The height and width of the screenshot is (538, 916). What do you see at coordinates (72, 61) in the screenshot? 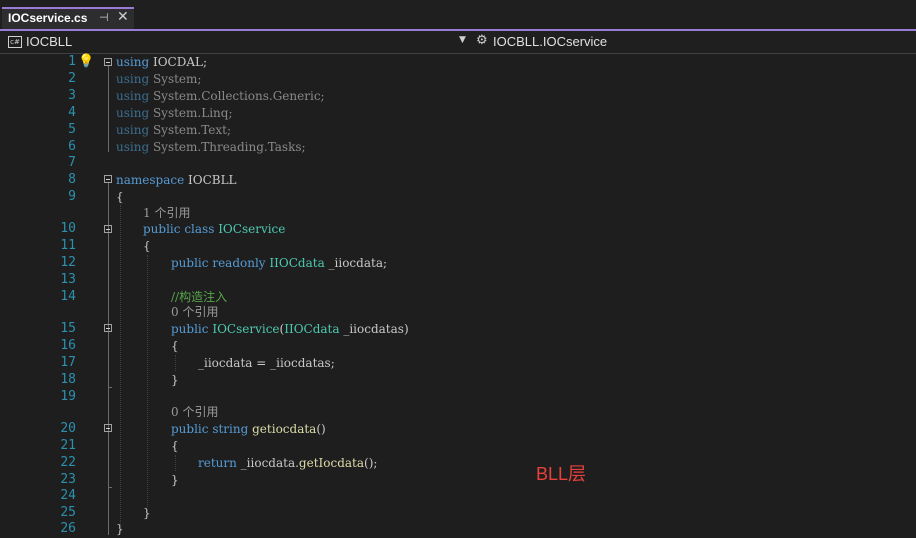
I see `line-number: 1` at bounding box center [72, 61].